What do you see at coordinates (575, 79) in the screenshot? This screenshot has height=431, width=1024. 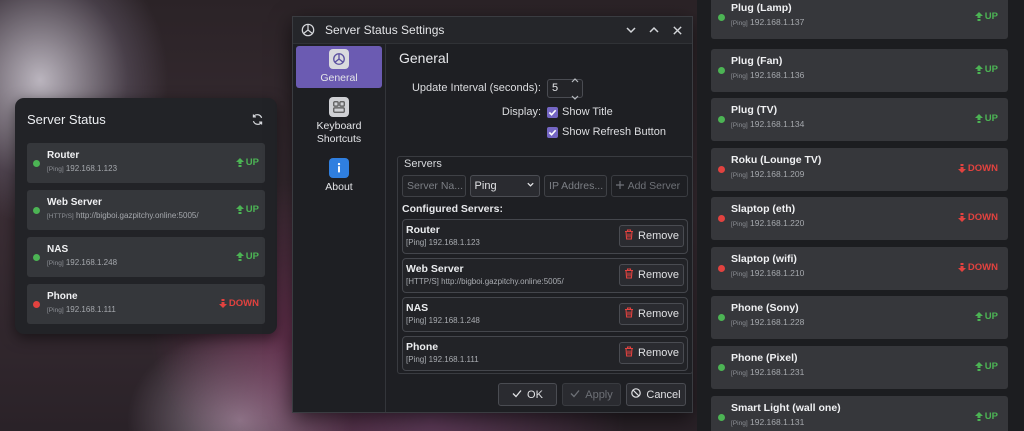 I see `spin-up-icon` at bounding box center [575, 79].